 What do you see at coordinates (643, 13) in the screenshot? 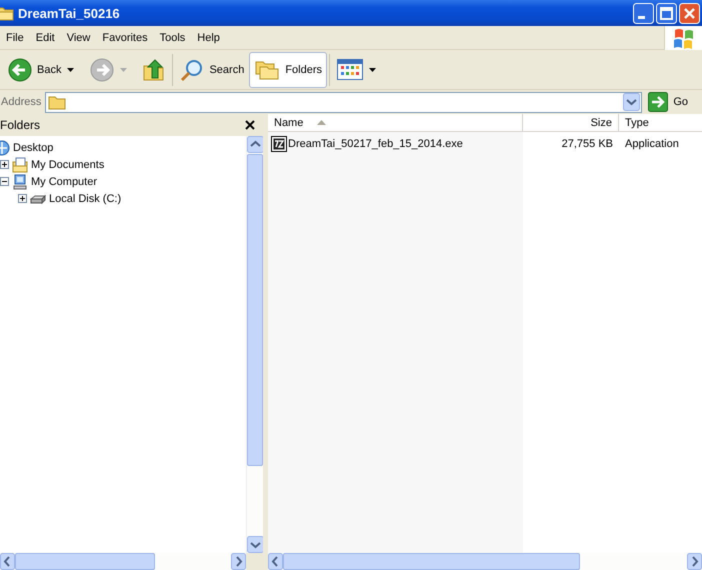
I see `minimize-button` at bounding box center [643, 13].